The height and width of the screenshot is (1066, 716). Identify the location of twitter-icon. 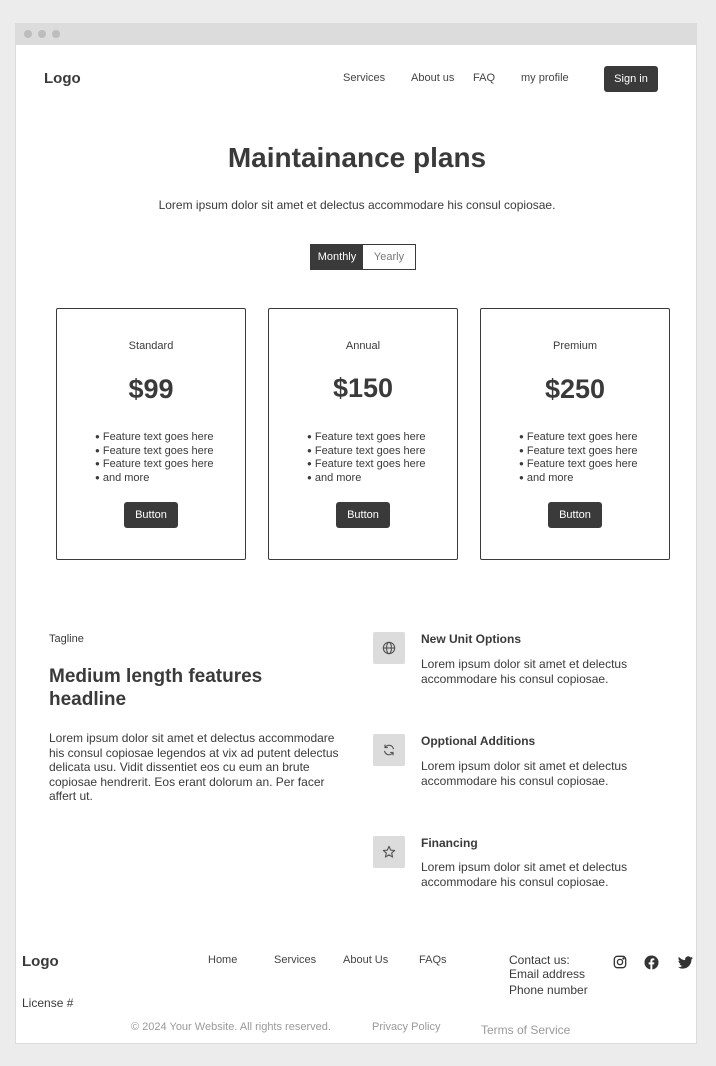
(685, 962).